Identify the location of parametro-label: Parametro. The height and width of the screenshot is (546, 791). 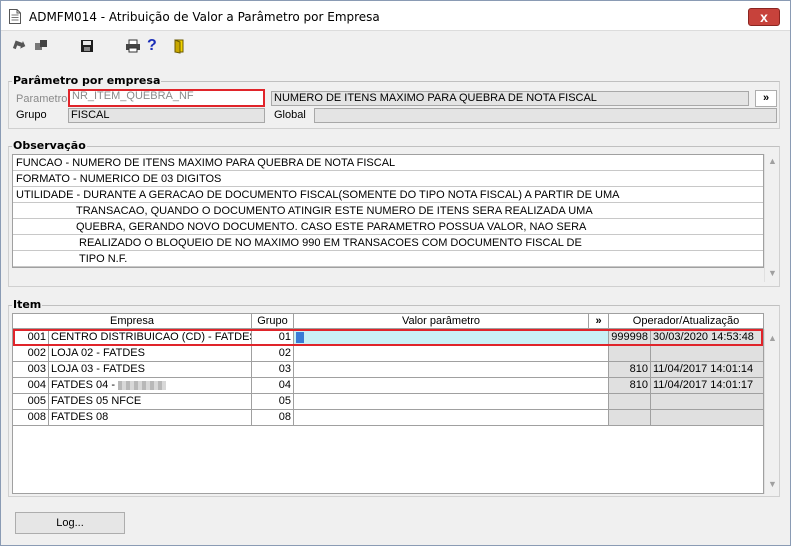
(42, 99).